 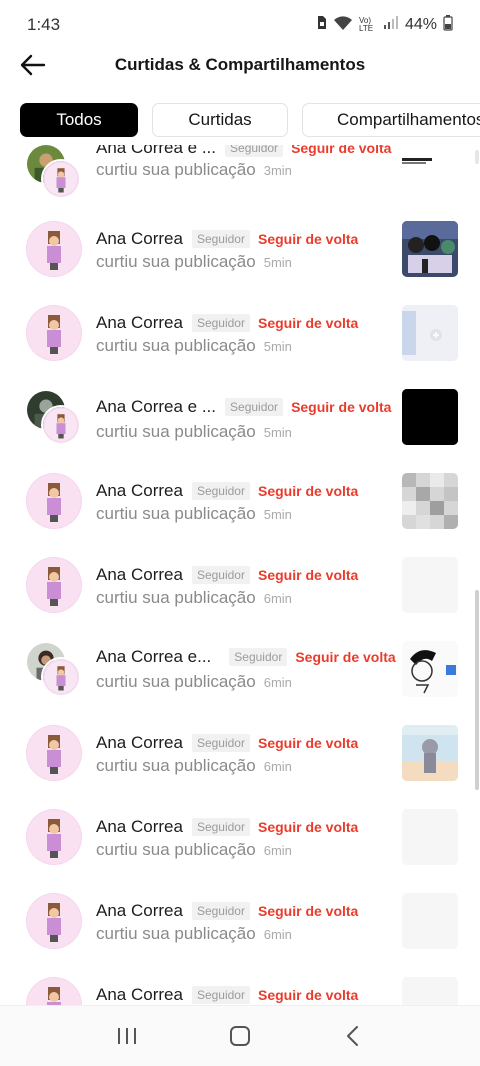 What do you see at coordinates (44, 24) in the screenshot?
I see `status-time: 1:43` at bounding box center [44, 24].